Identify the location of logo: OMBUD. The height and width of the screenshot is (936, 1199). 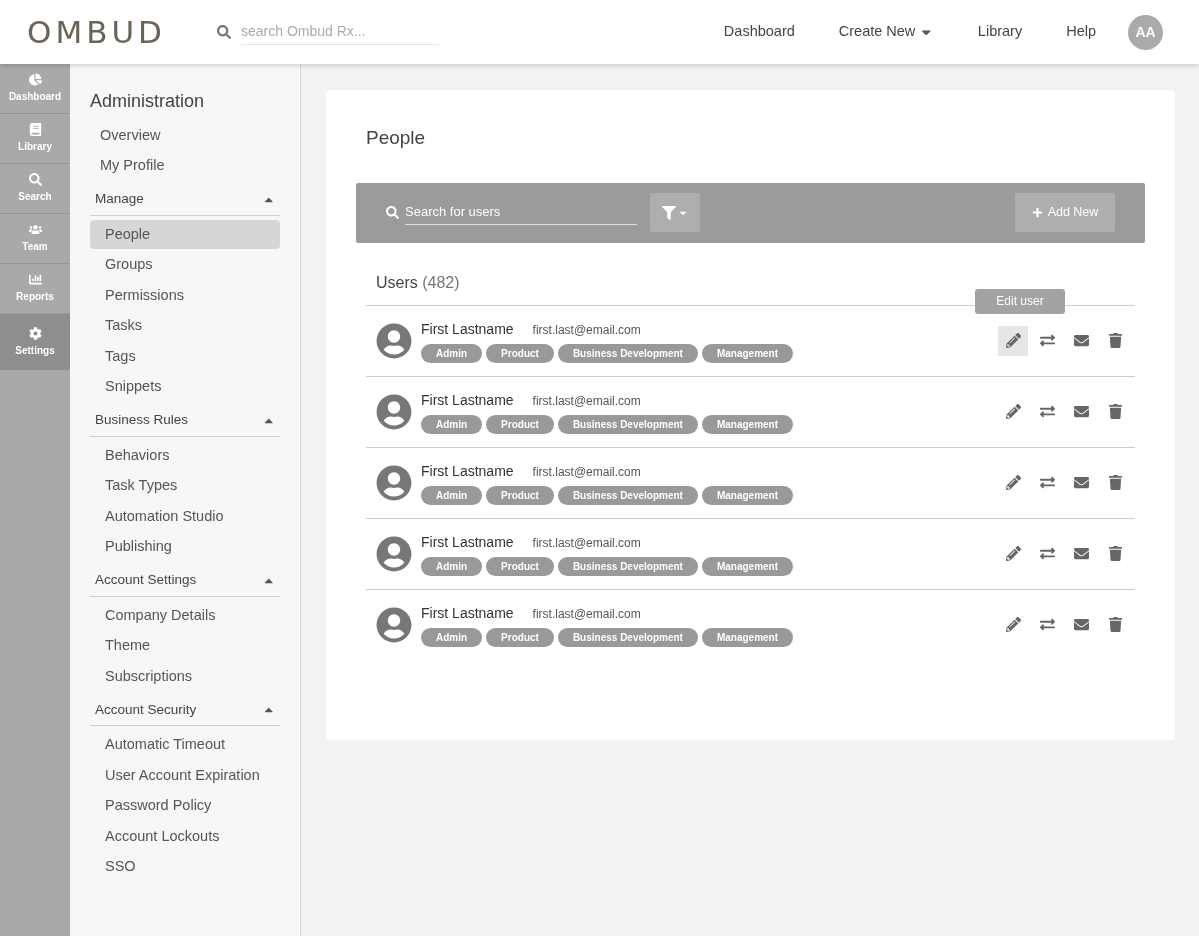
(103, 32).